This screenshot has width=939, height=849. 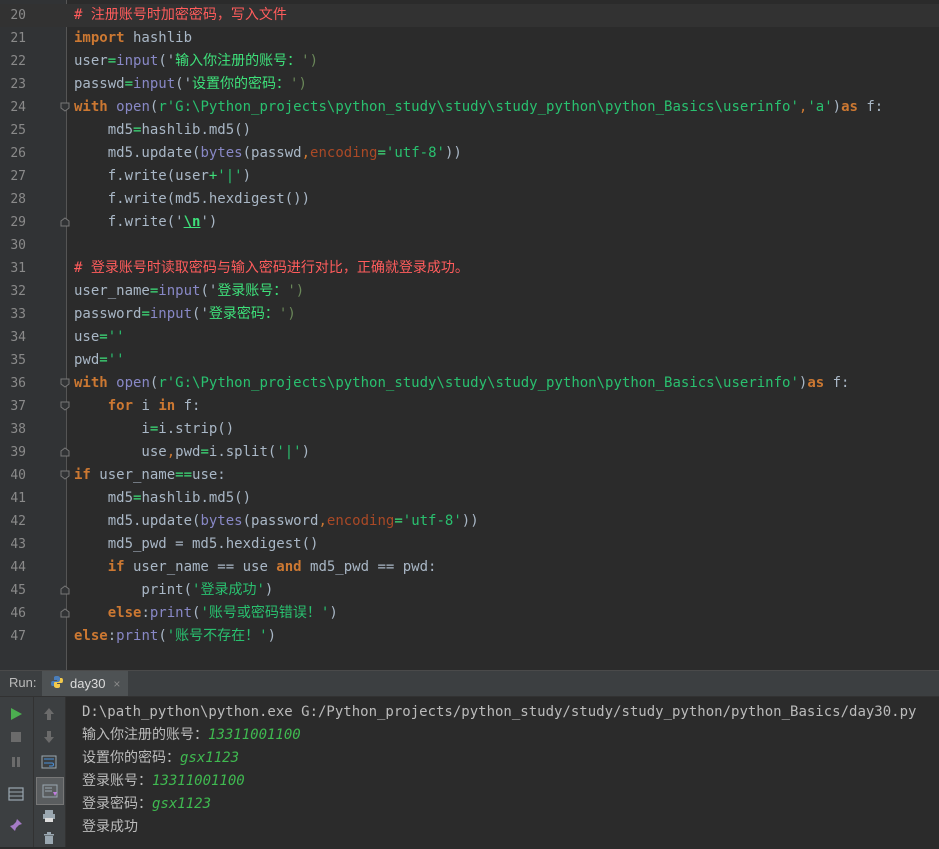 I want to click on soft-wrap-icon, so click(x=49, y=762).